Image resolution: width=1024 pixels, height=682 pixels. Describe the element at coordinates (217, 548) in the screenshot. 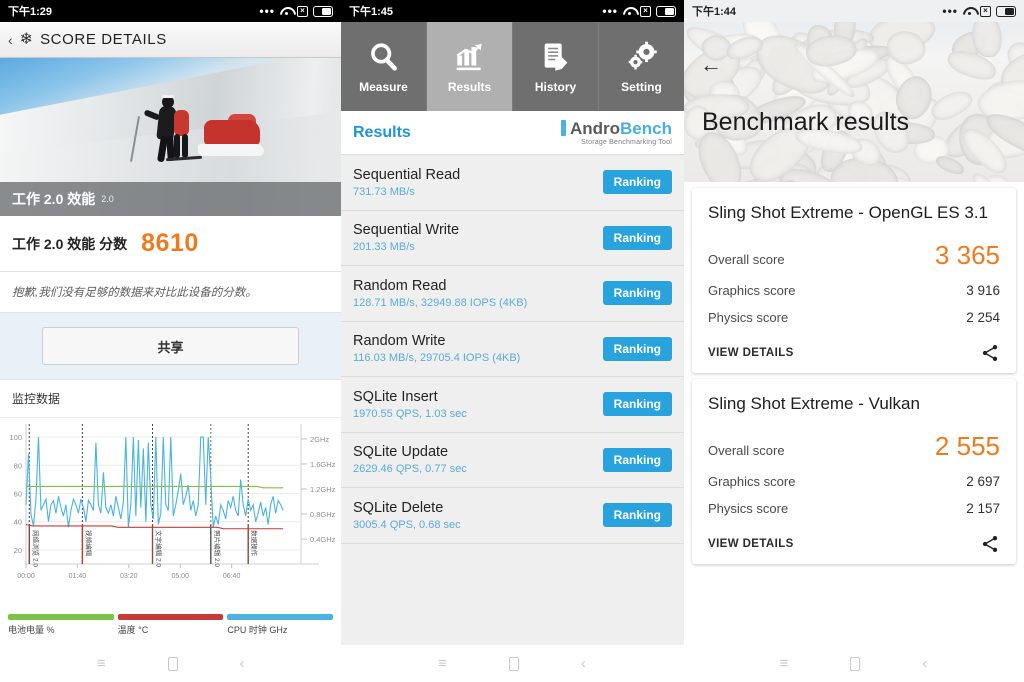

I see `svg-text: 照片编辑 2.0` at that location.